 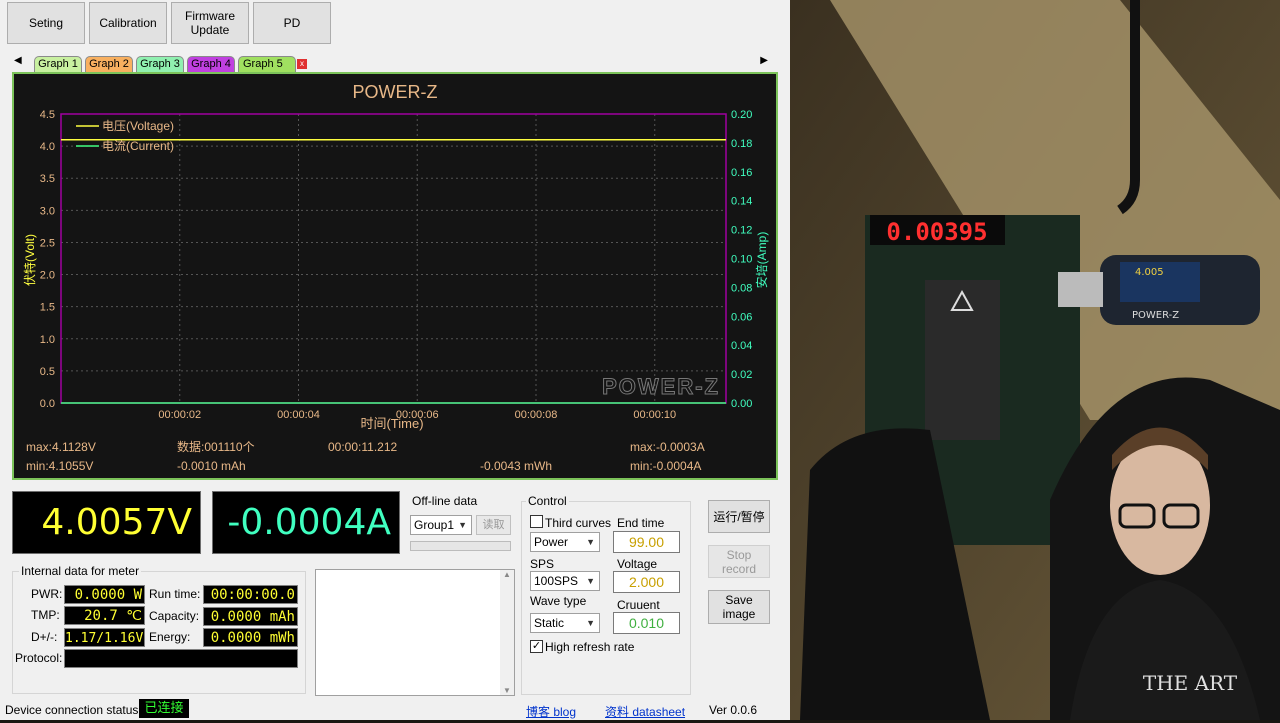 What do you see at coordinates (211, 64) in the screenshot?
I see `tab-graph-4: Graph 4` at bounding box center [211, 64].